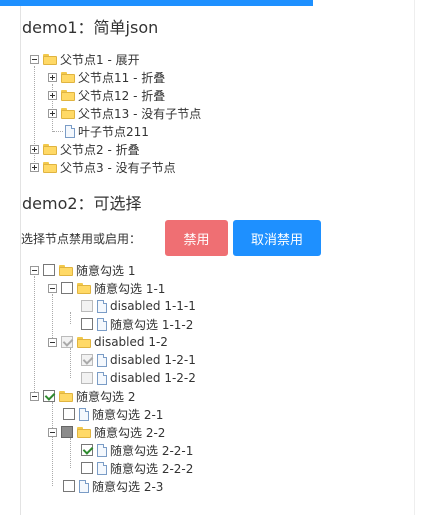 Image resolution: width=436 pixels, height=515 pixels. I want to click on disable-button: 禁用, so click(196, 238).